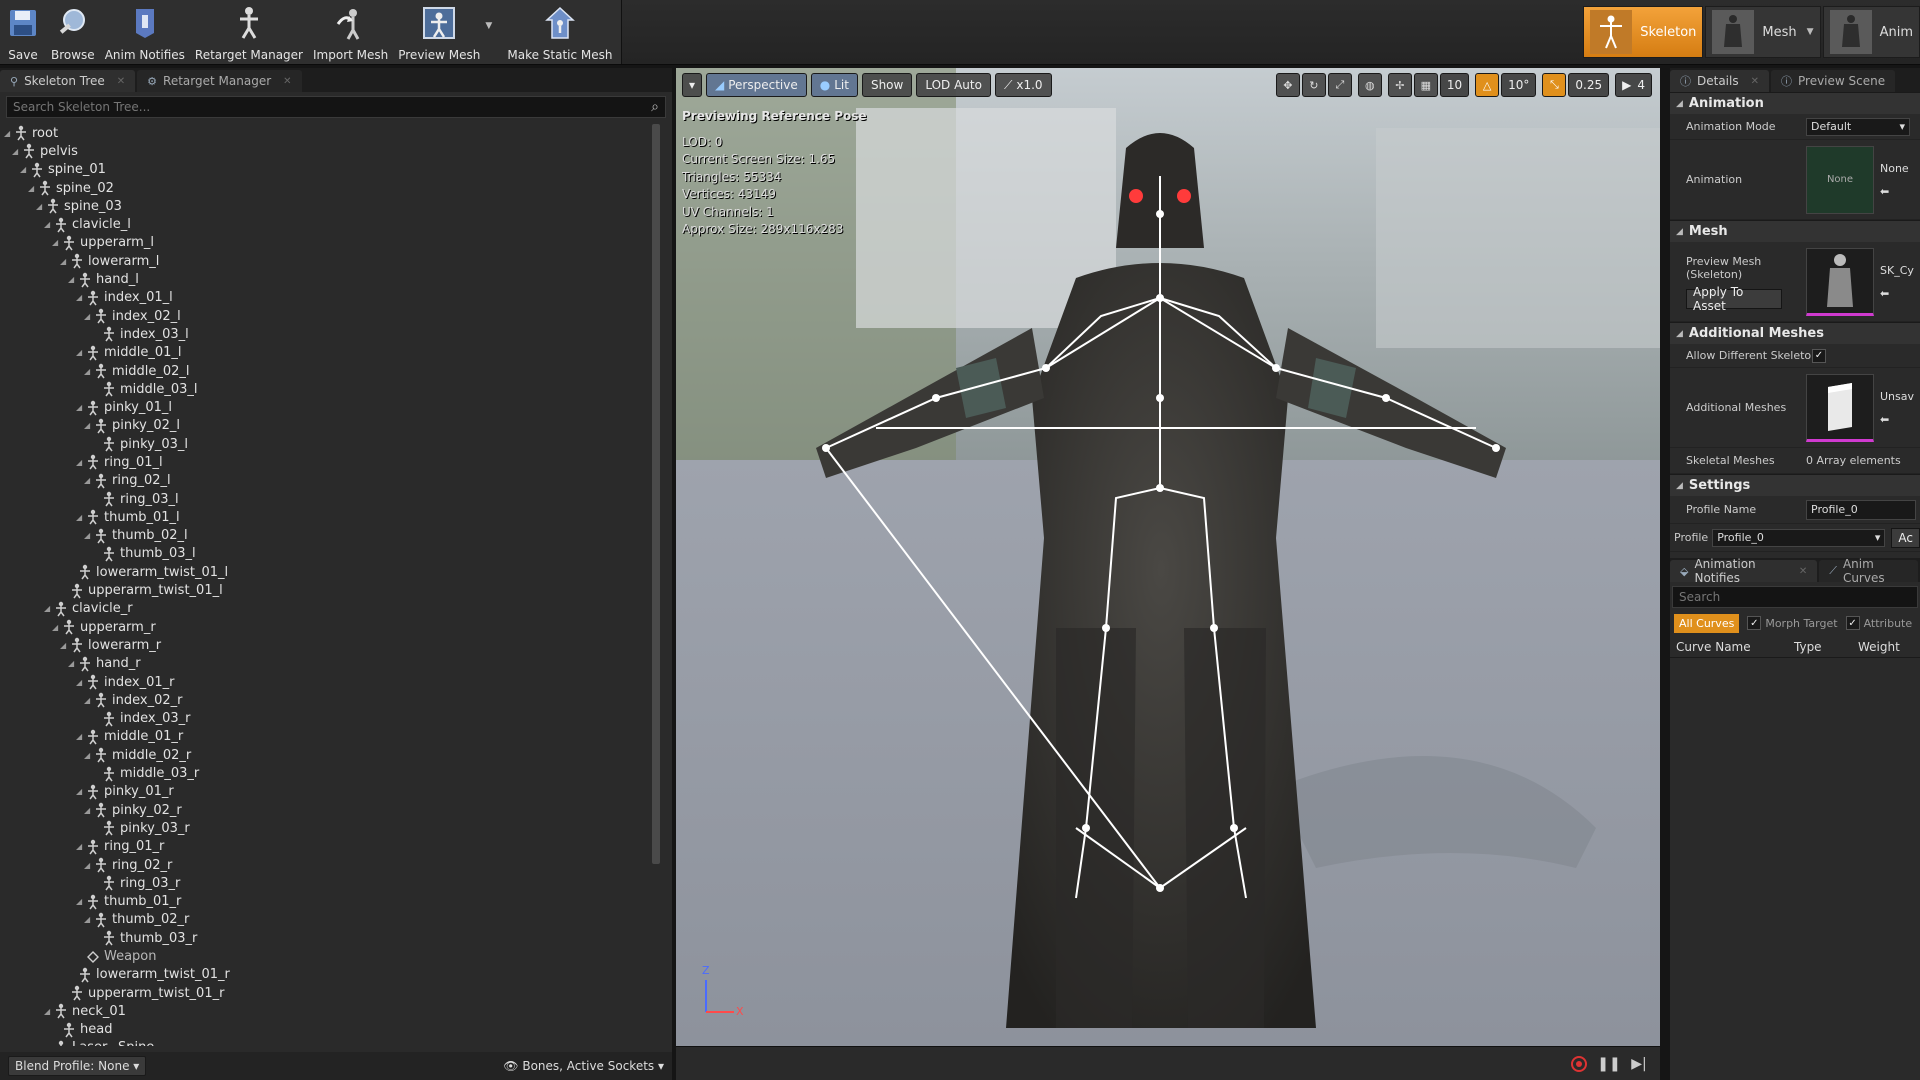  What do you see at coordinates (329, 590) in the screenshot?
I see `tree-row-upperarm-twist-01-l: upperarm_twist_01_l` at bounding box center [329, 590].